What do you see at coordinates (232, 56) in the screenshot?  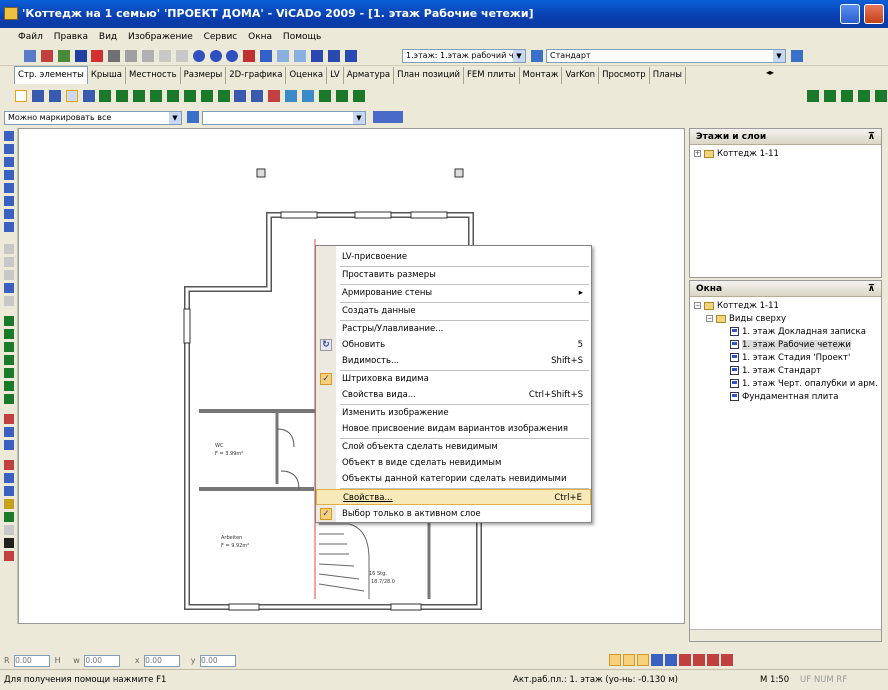 I see `zoom-out-icon` at bounding box center [232, 56].